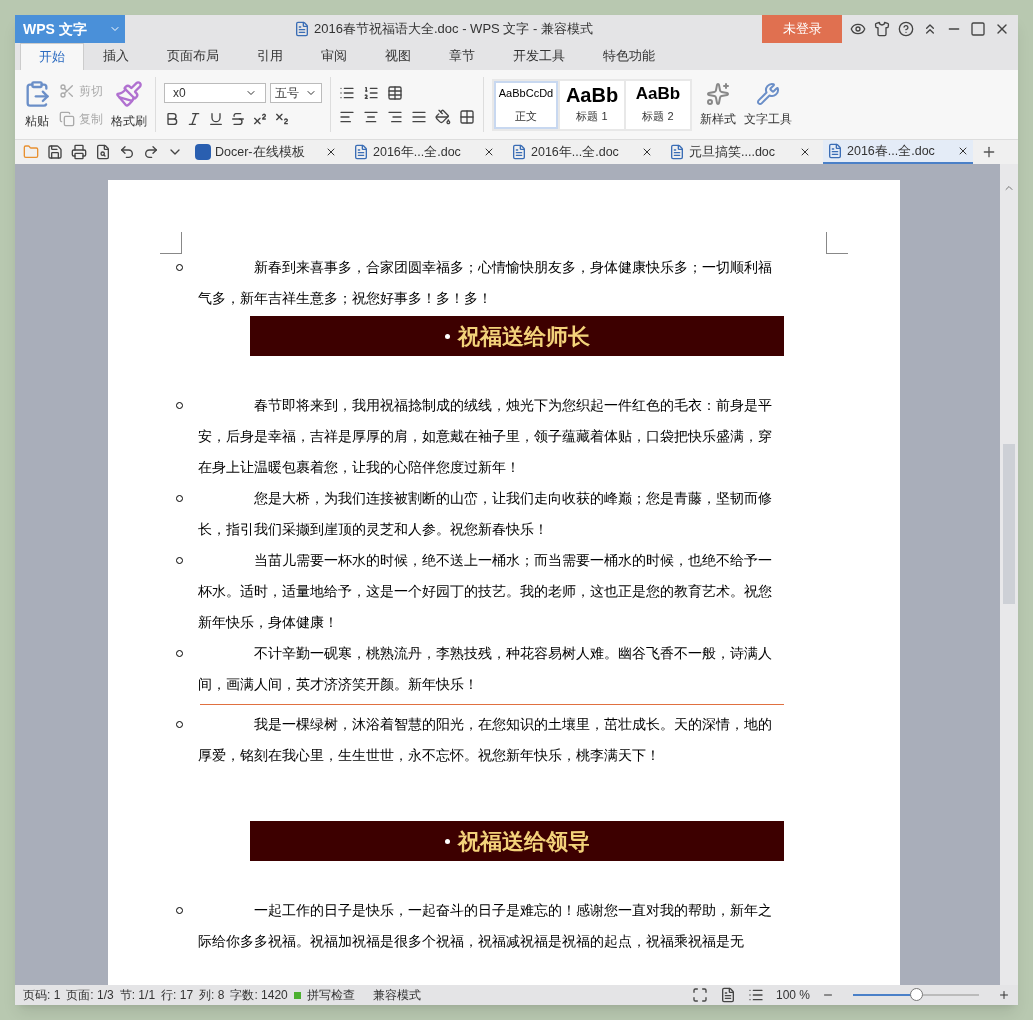  I want to click on fullscreen-icon, so click(699, 995).